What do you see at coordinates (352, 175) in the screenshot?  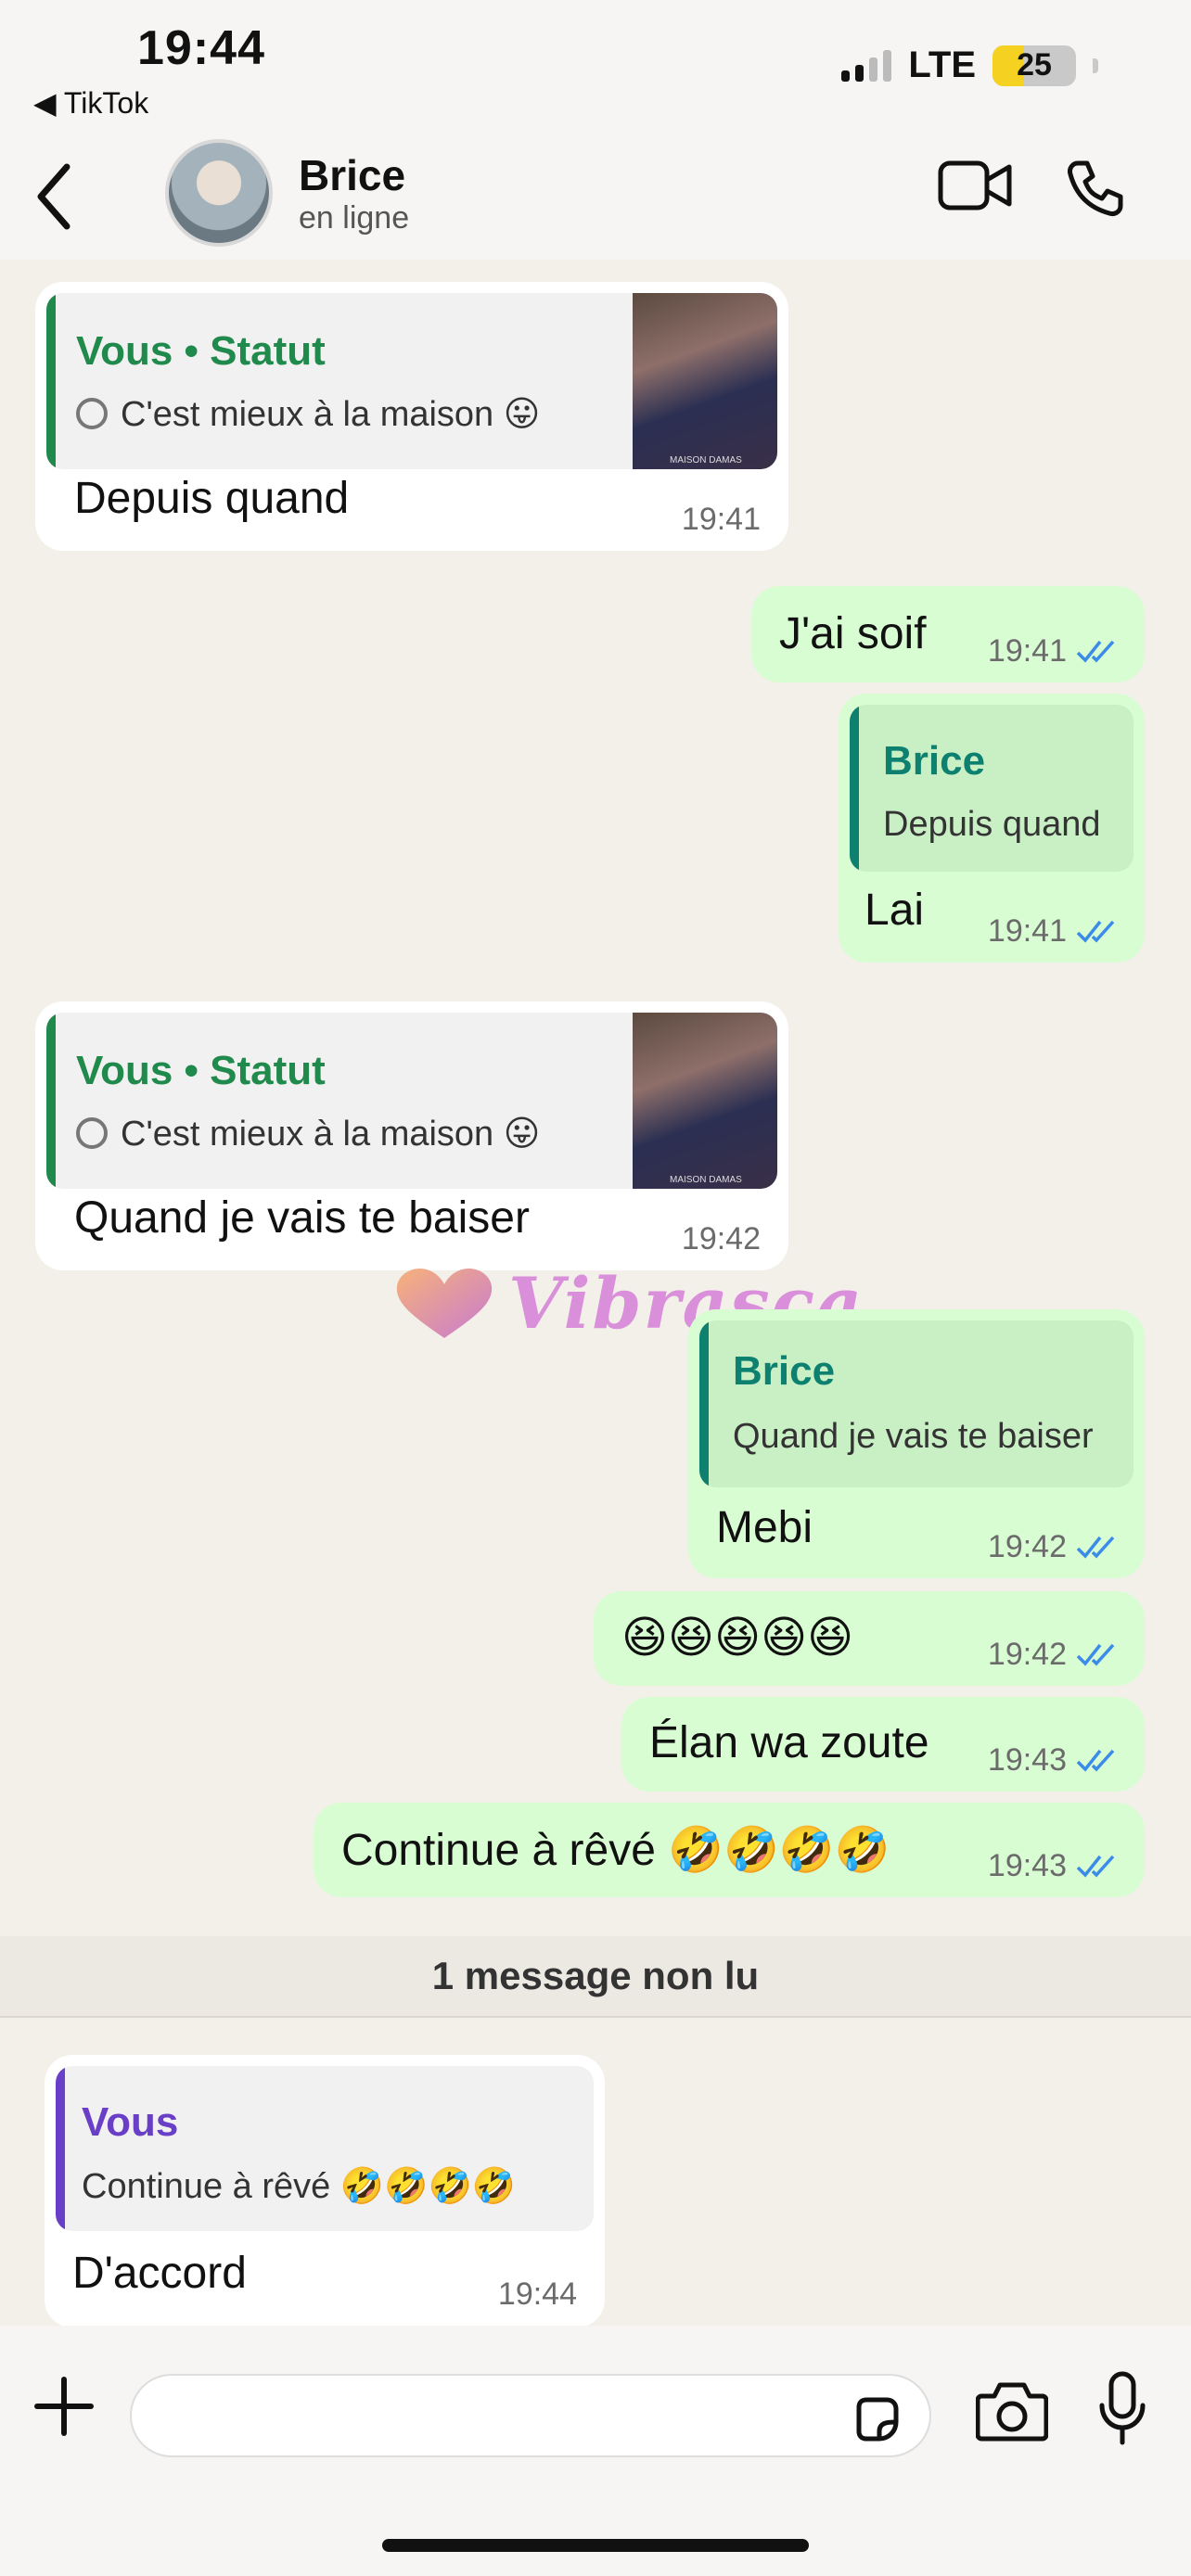 I see `contact-name: Brice` at bounding box center [352, 175].